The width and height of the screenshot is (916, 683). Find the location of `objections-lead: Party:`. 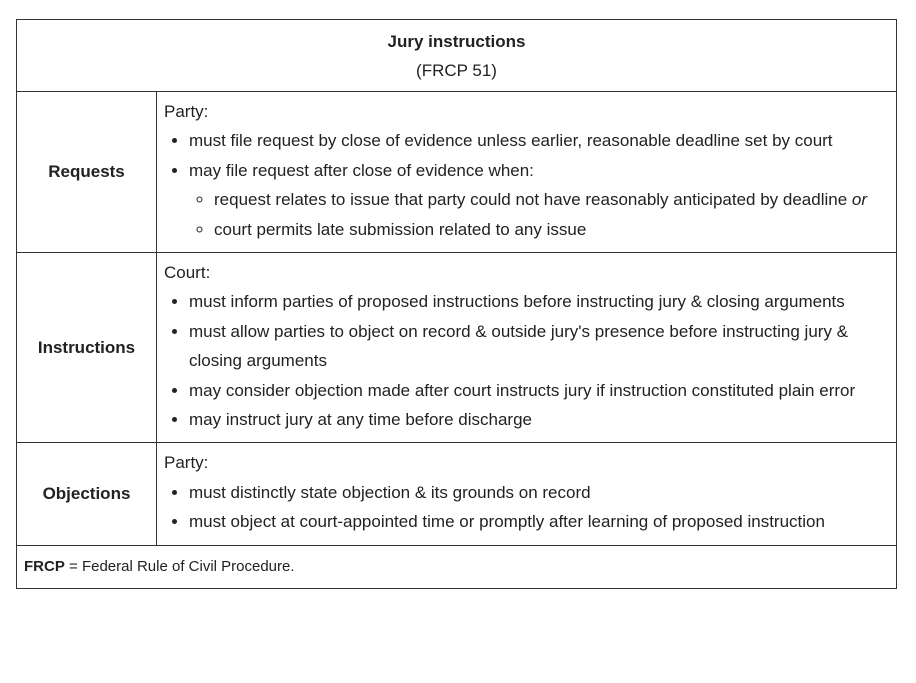

objections-lead: Party: is located at coordinates (186, 463).